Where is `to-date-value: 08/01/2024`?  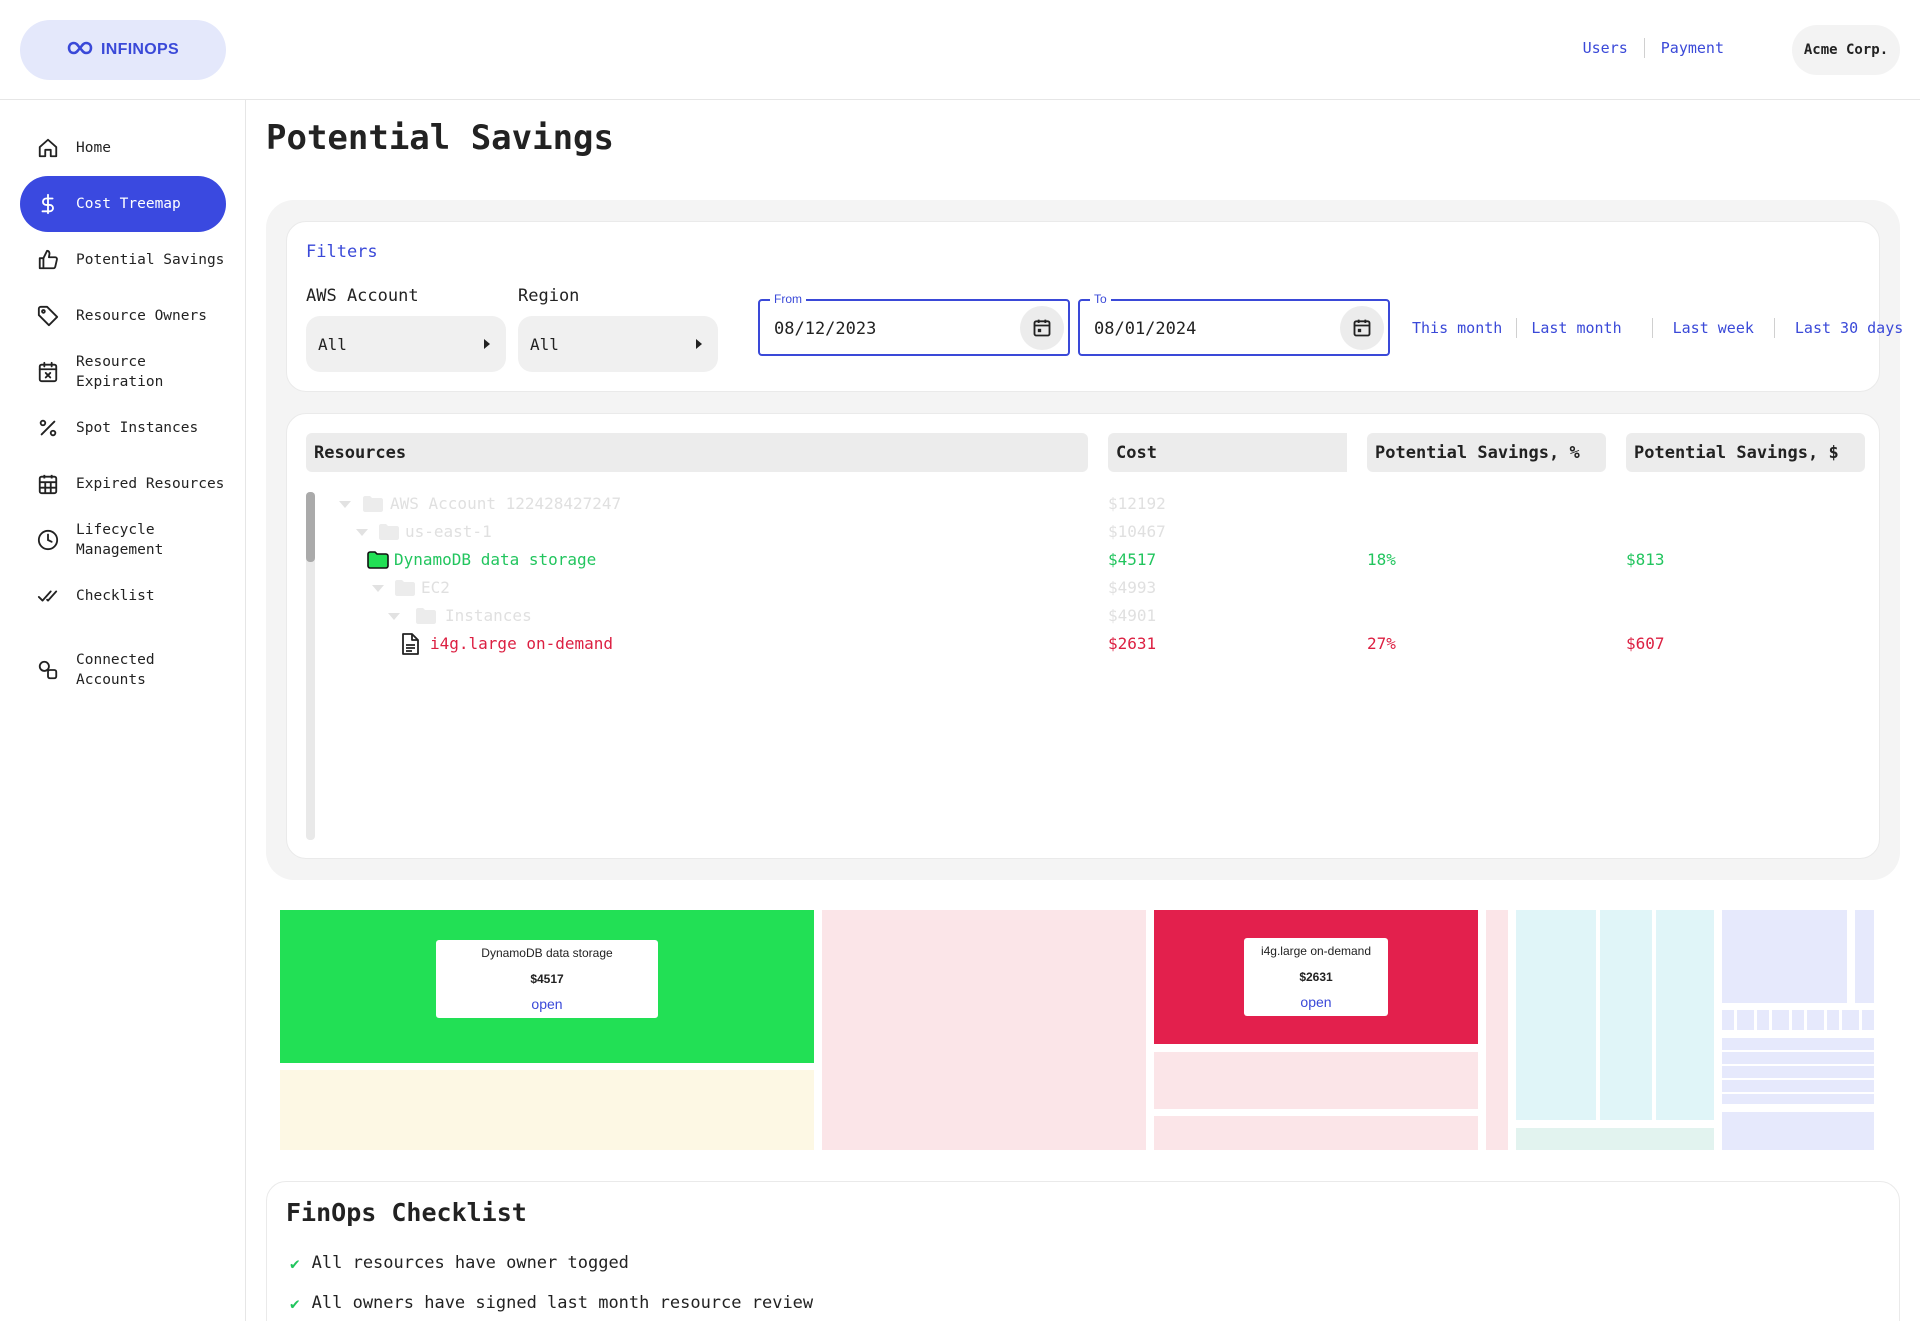 to-date-value: 08/01/2024 is located at coordinates (1145, 329).